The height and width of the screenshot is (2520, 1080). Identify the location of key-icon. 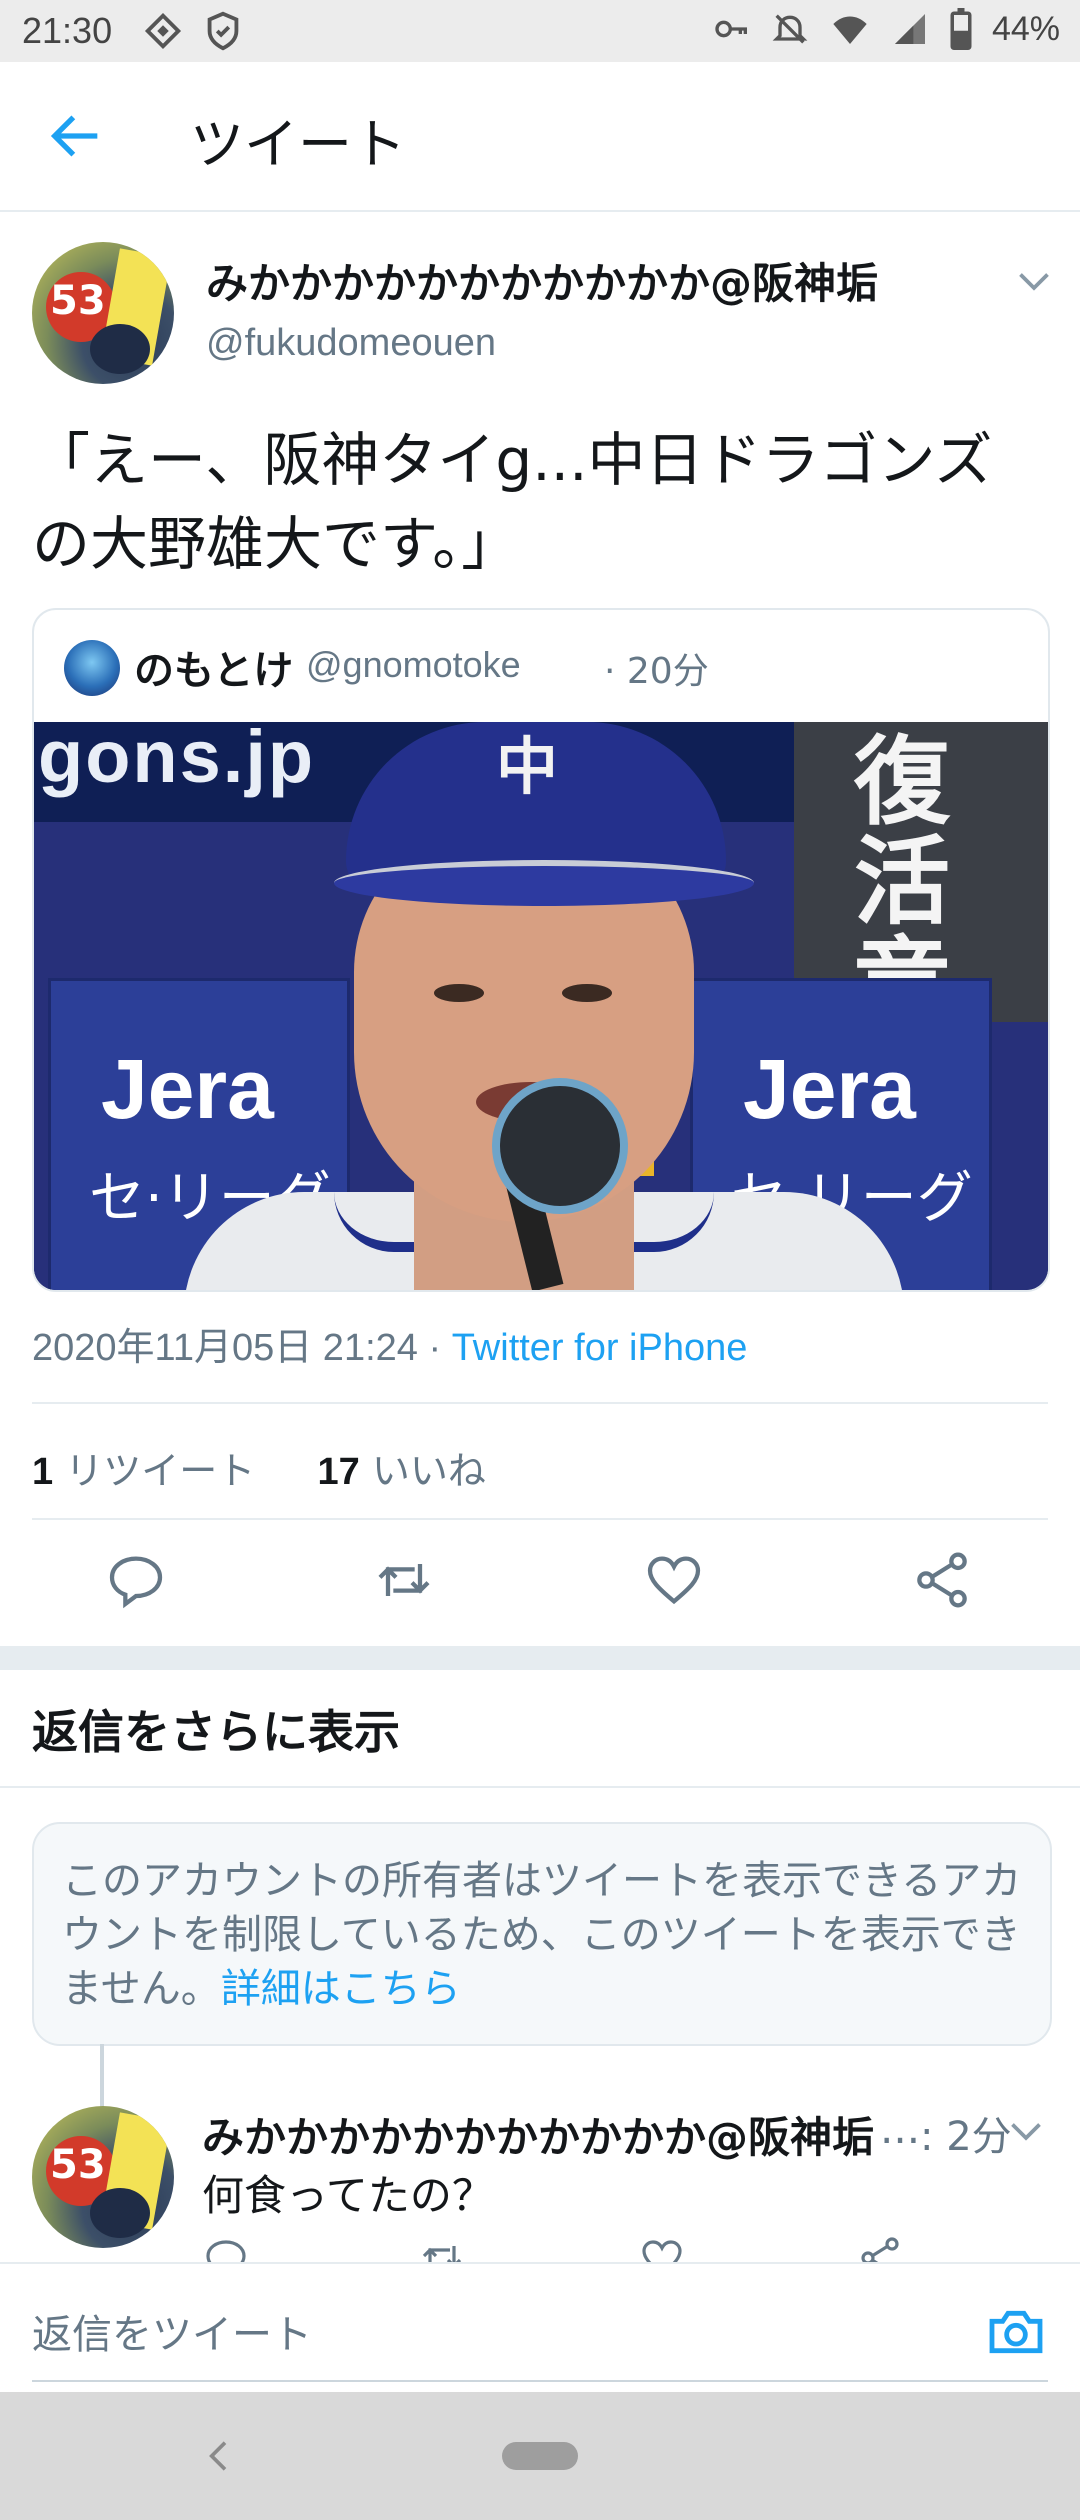
(731, 29).